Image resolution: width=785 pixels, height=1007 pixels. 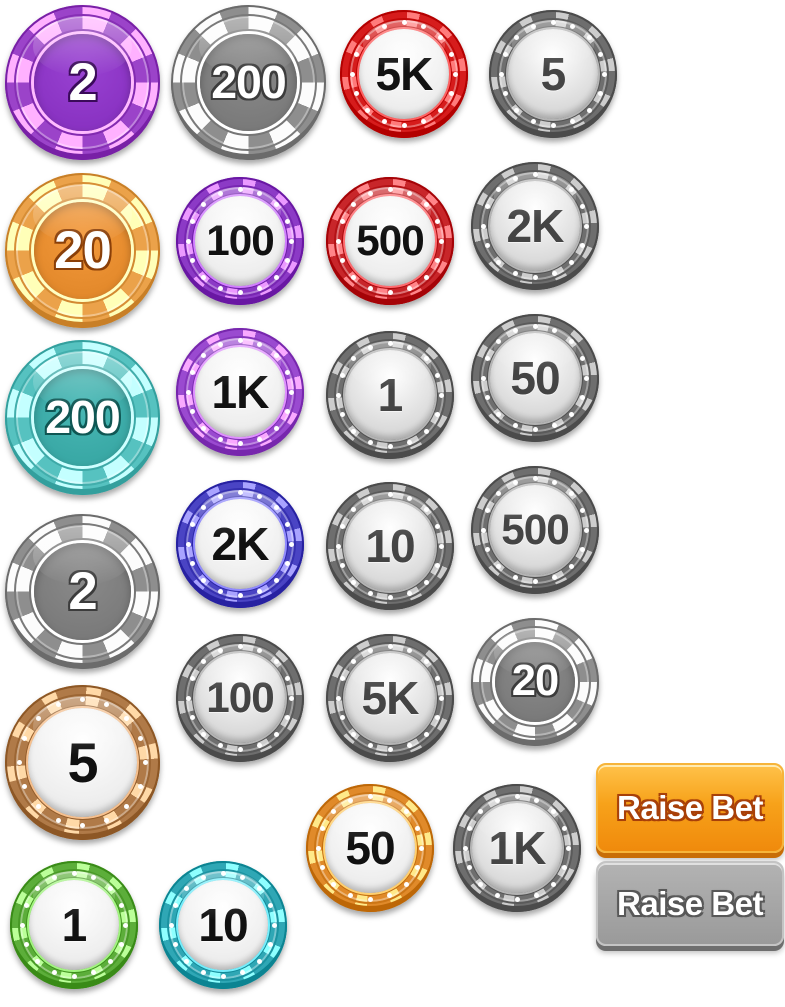 I want to click on chip-value: 100, so click(x=240, y=240).